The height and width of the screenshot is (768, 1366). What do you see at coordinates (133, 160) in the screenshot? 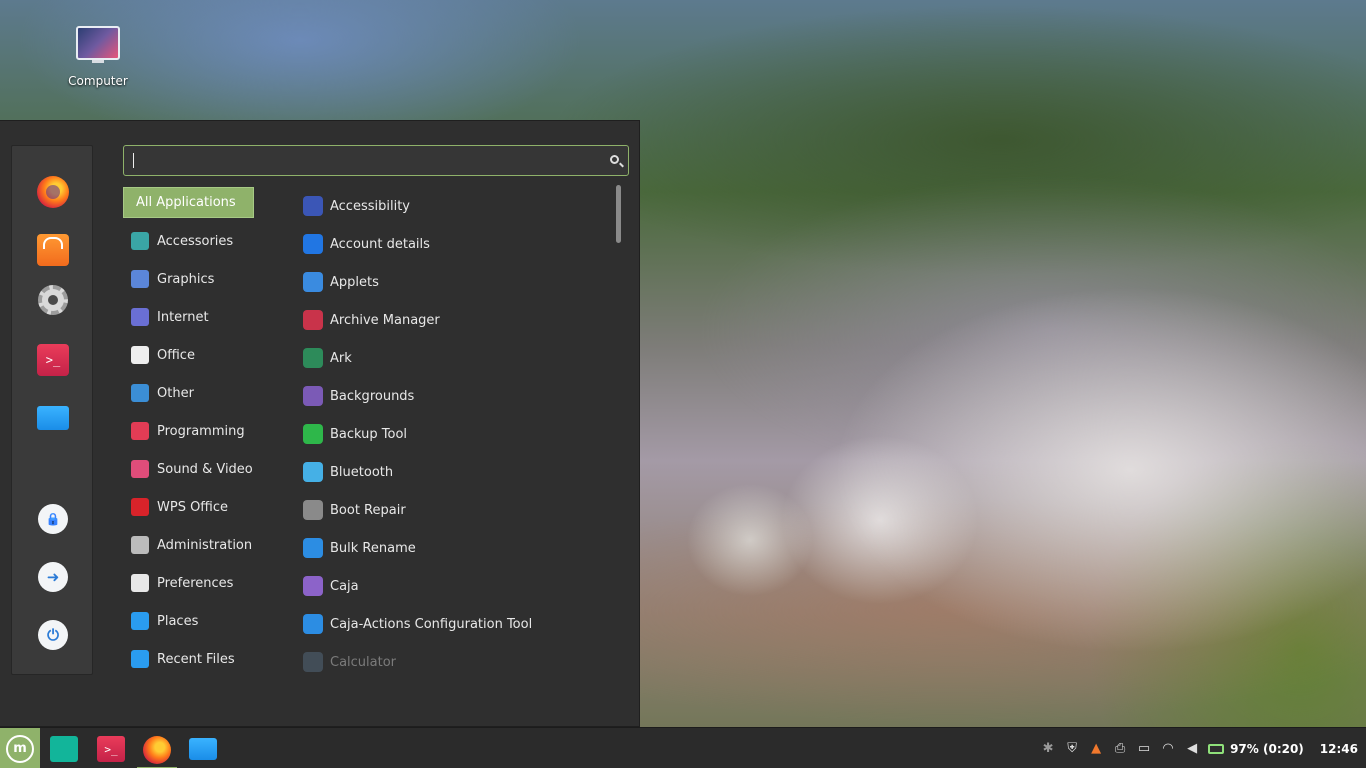
I see `text-cursor` at bounding box center [133, 160].